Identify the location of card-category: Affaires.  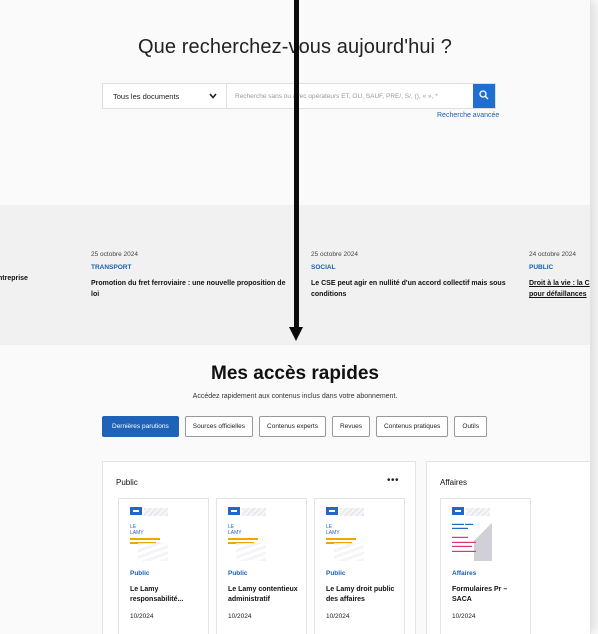
(464, 573).